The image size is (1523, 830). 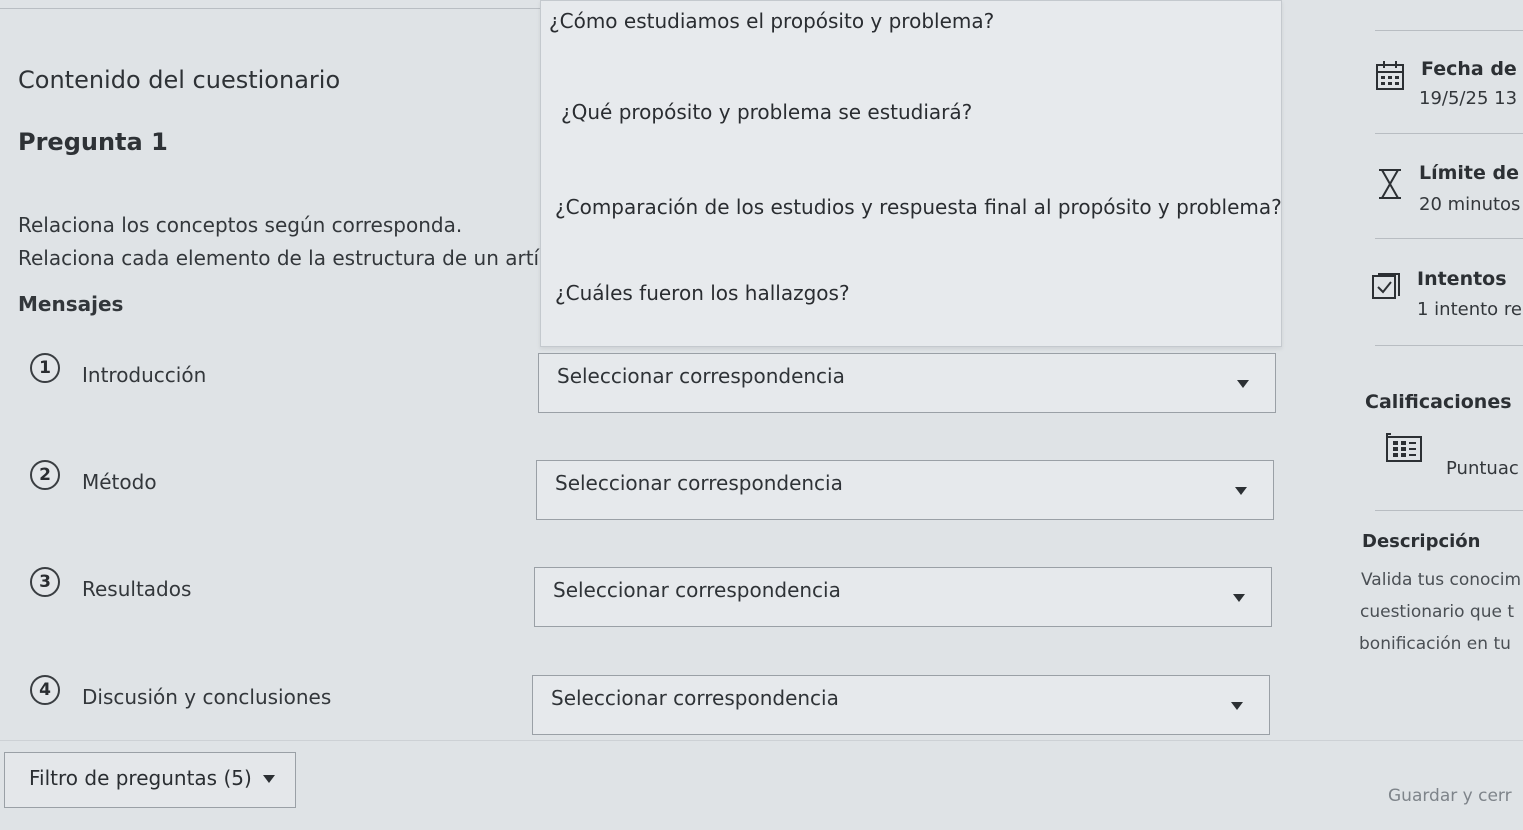 What do you see at coordinates (761, 740) in the screenshot?
I see `footer-divider` at bounding box center [761, 740].